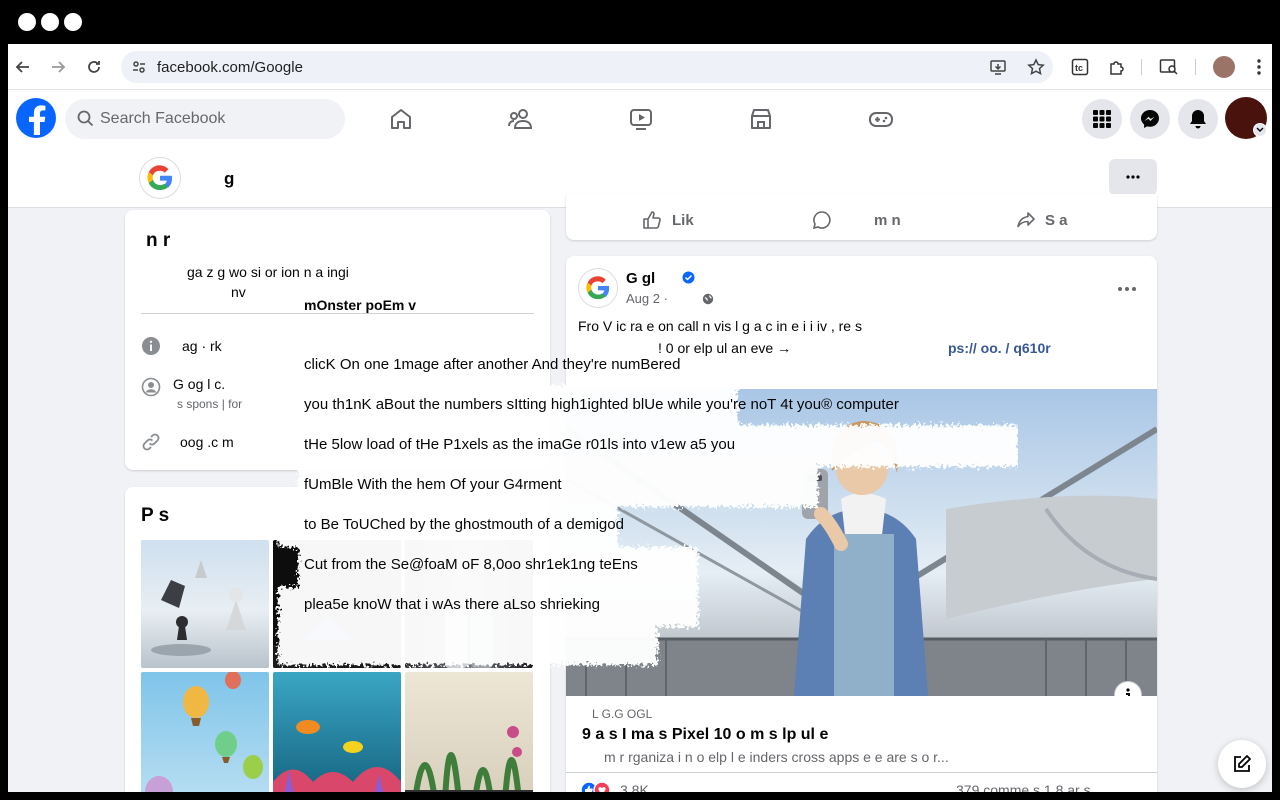  Describe the element at coordinates (205, 604) in the screenshot. I see `photo-thumbnail-chess` at that location.